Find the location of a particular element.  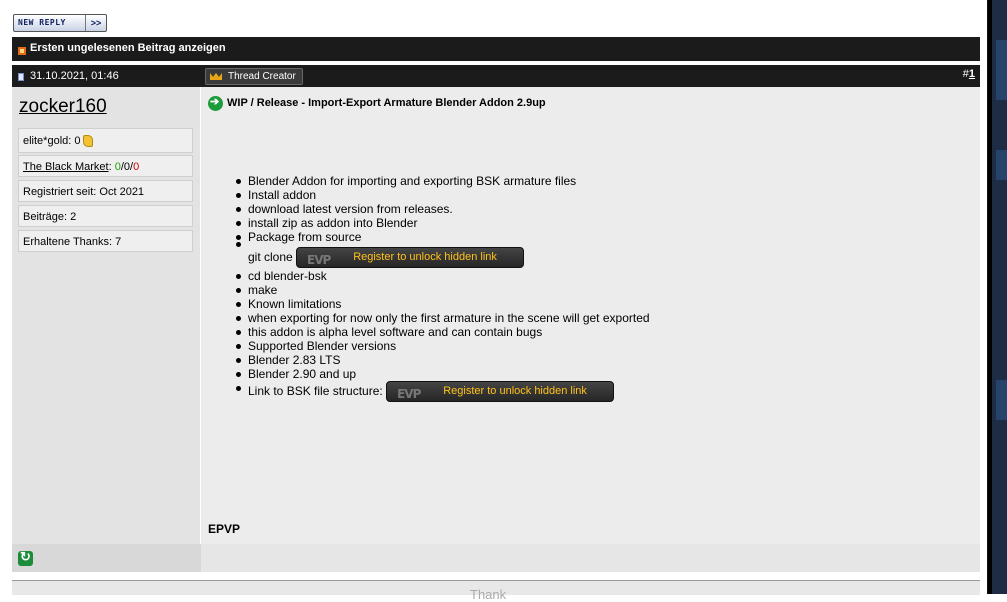

list-item: Blender 2.83 LTS is located at coordinates (288, 360).